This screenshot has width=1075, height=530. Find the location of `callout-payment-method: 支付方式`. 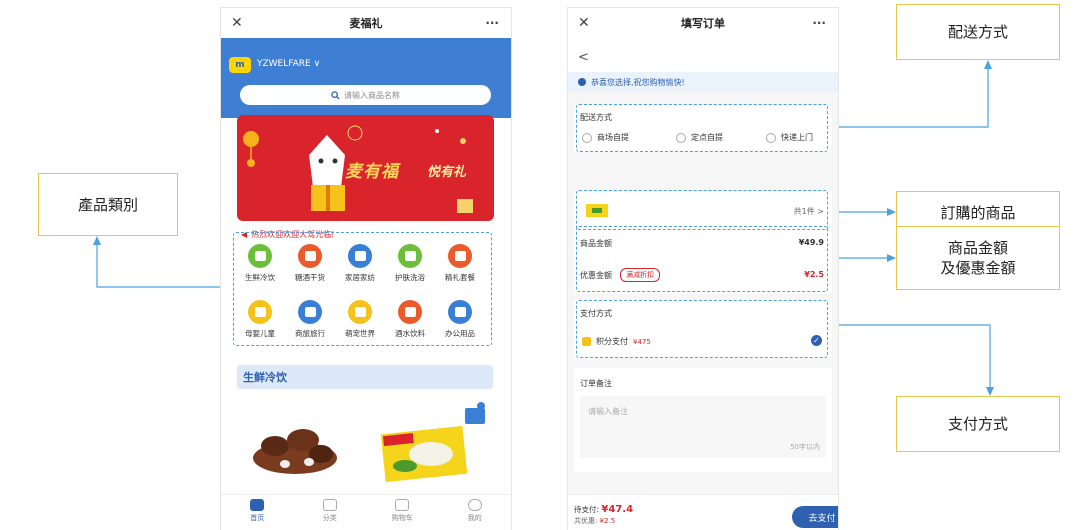

callout-payment-method: 支付方式 is located at coordinates (978, 424).